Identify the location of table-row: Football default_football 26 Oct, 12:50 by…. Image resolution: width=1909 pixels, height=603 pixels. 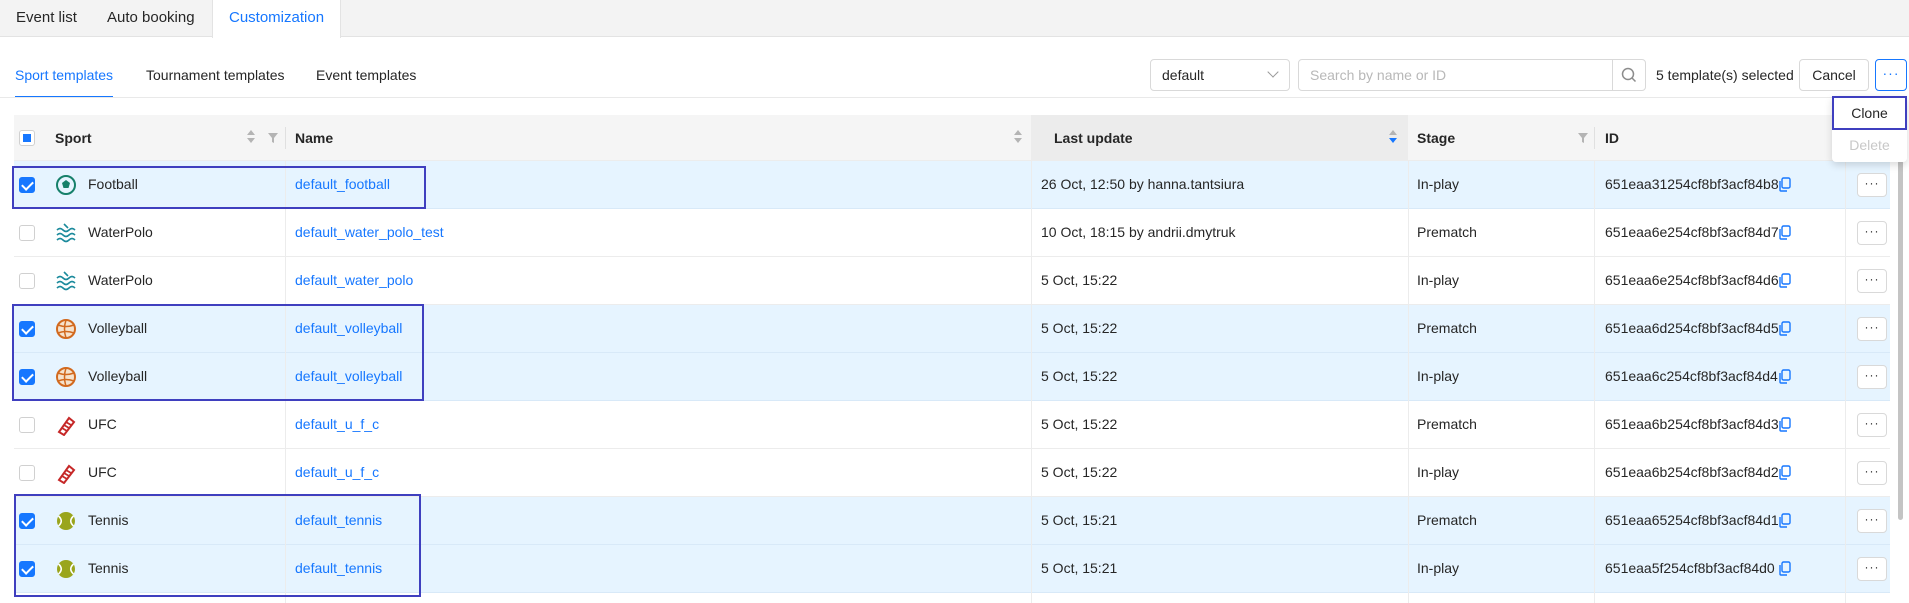
(952, 185).